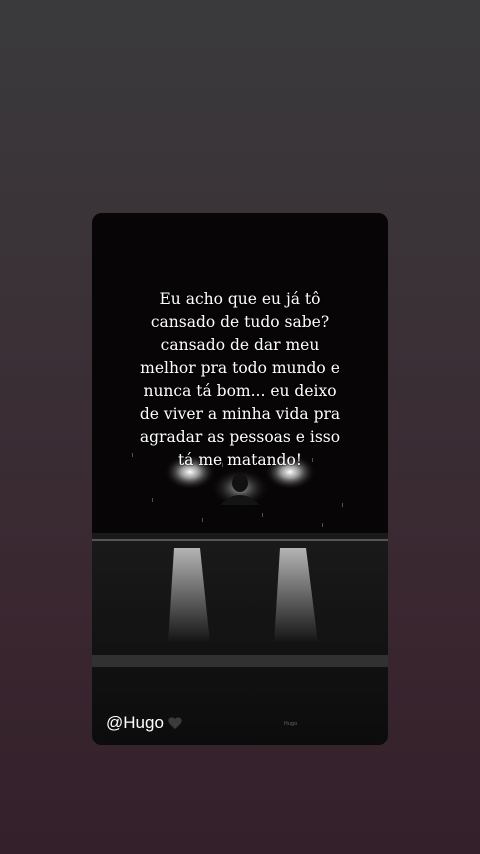 This screenshot has height=854, width=480. I want to click on handle-text: @Hugo, so click(135, 722).